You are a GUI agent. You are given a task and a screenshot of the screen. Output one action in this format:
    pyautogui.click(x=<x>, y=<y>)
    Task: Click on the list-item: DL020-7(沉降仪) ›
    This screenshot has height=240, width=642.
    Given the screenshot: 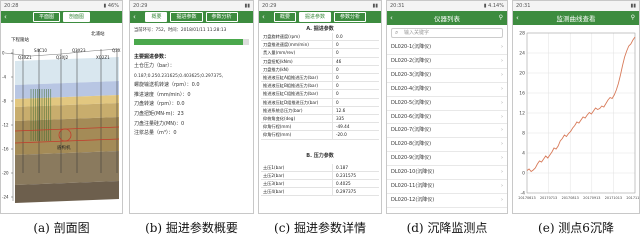 What is the action you would take?
    pyautogui.click(x=447, y=131)
    